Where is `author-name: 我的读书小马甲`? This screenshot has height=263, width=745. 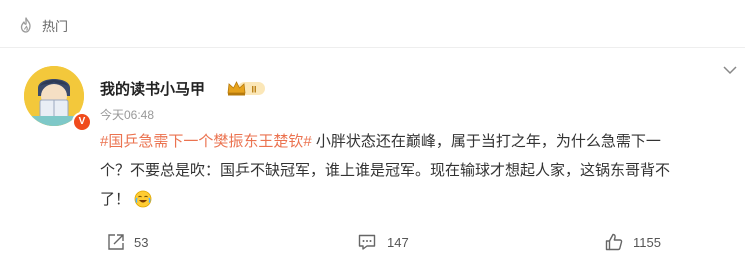
author-name: 我的读书小马甲 is located at coordinates (152, 88).